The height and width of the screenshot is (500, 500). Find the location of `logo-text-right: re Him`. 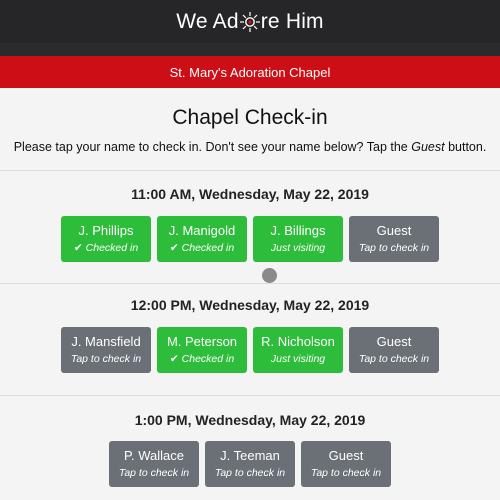

logo-text-right: re Him is located at coordinates (292, 21).